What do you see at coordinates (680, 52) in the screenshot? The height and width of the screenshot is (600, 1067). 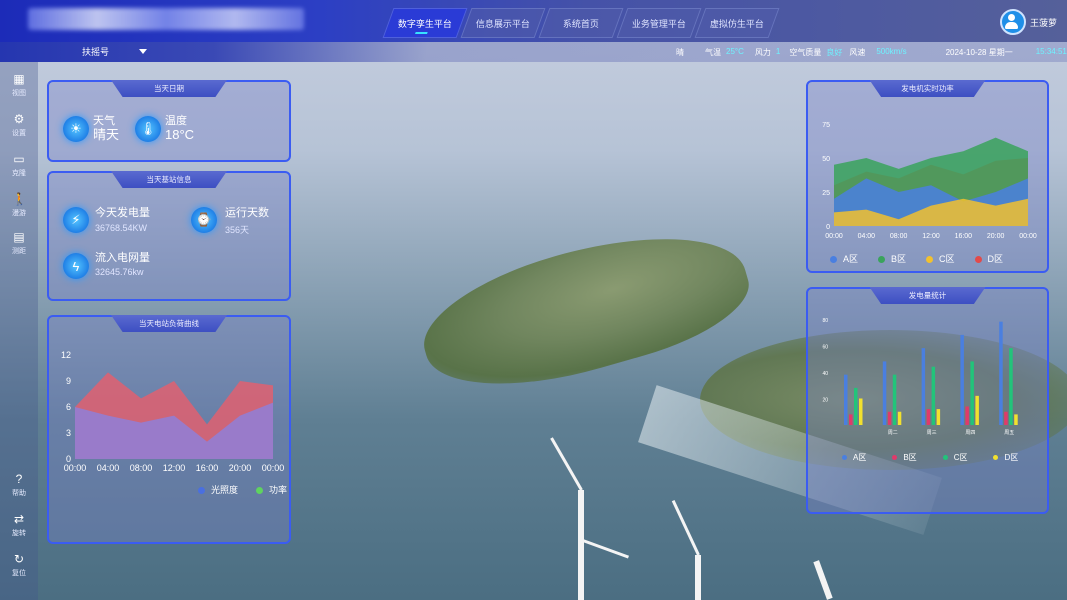 I see `sky-label: 晴` at bounding box center [680, 52].